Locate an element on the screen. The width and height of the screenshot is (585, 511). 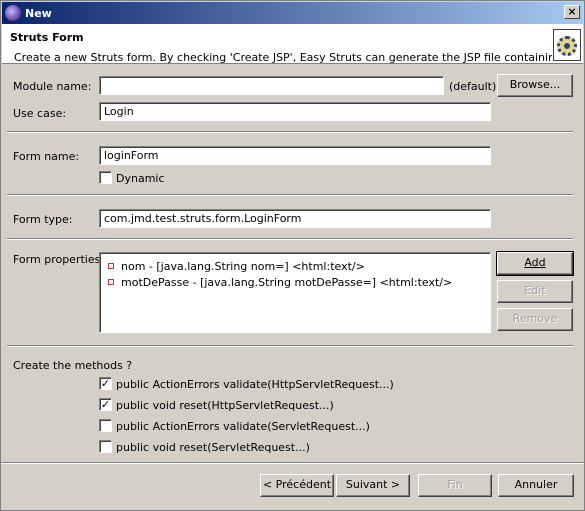
add-button: Add is located at coordinates (535, 263).